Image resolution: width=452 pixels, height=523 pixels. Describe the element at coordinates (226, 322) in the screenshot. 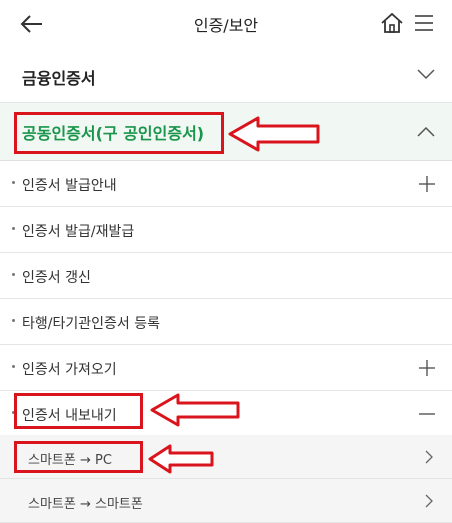

I see `list-item-other-bank-cert-register: 타행/타기관인증서 등록` at that location.